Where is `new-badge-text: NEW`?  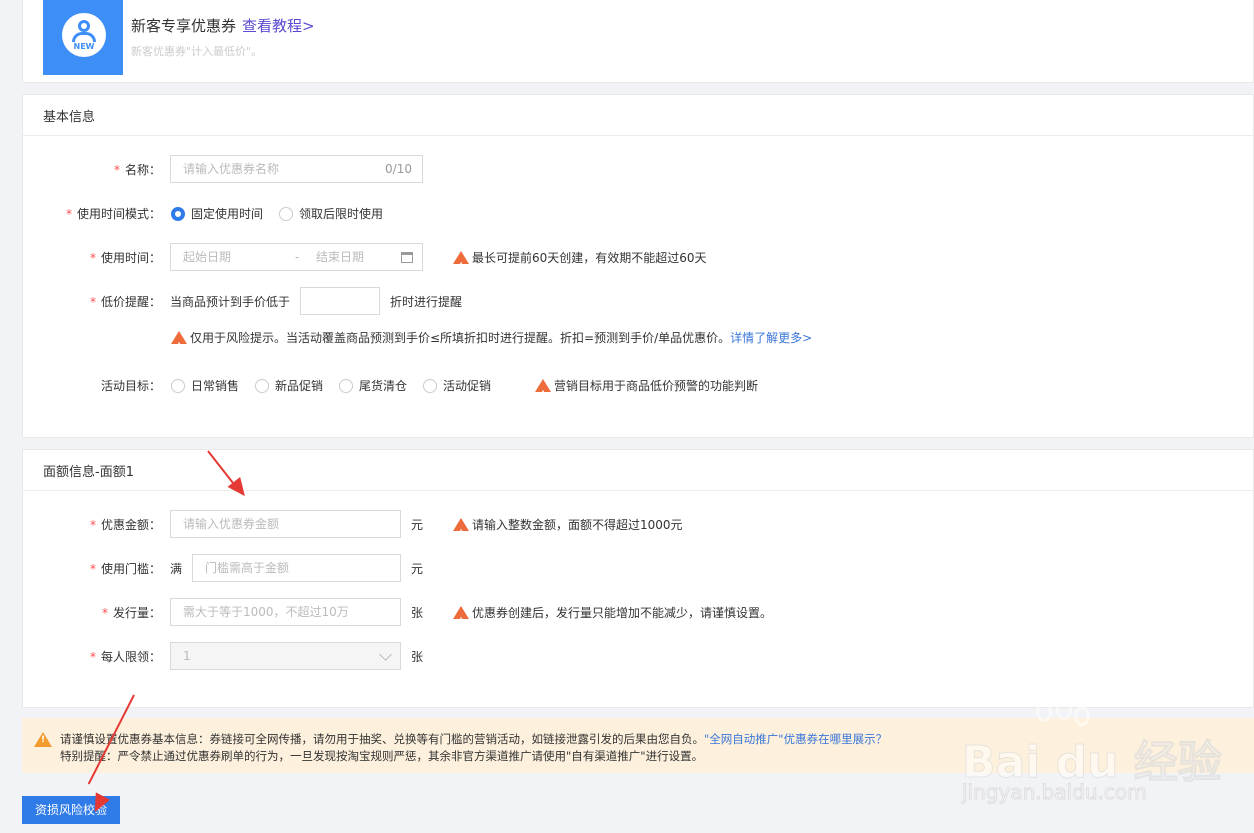
new-badge-text: NEW is located at coordinates (84, 46).